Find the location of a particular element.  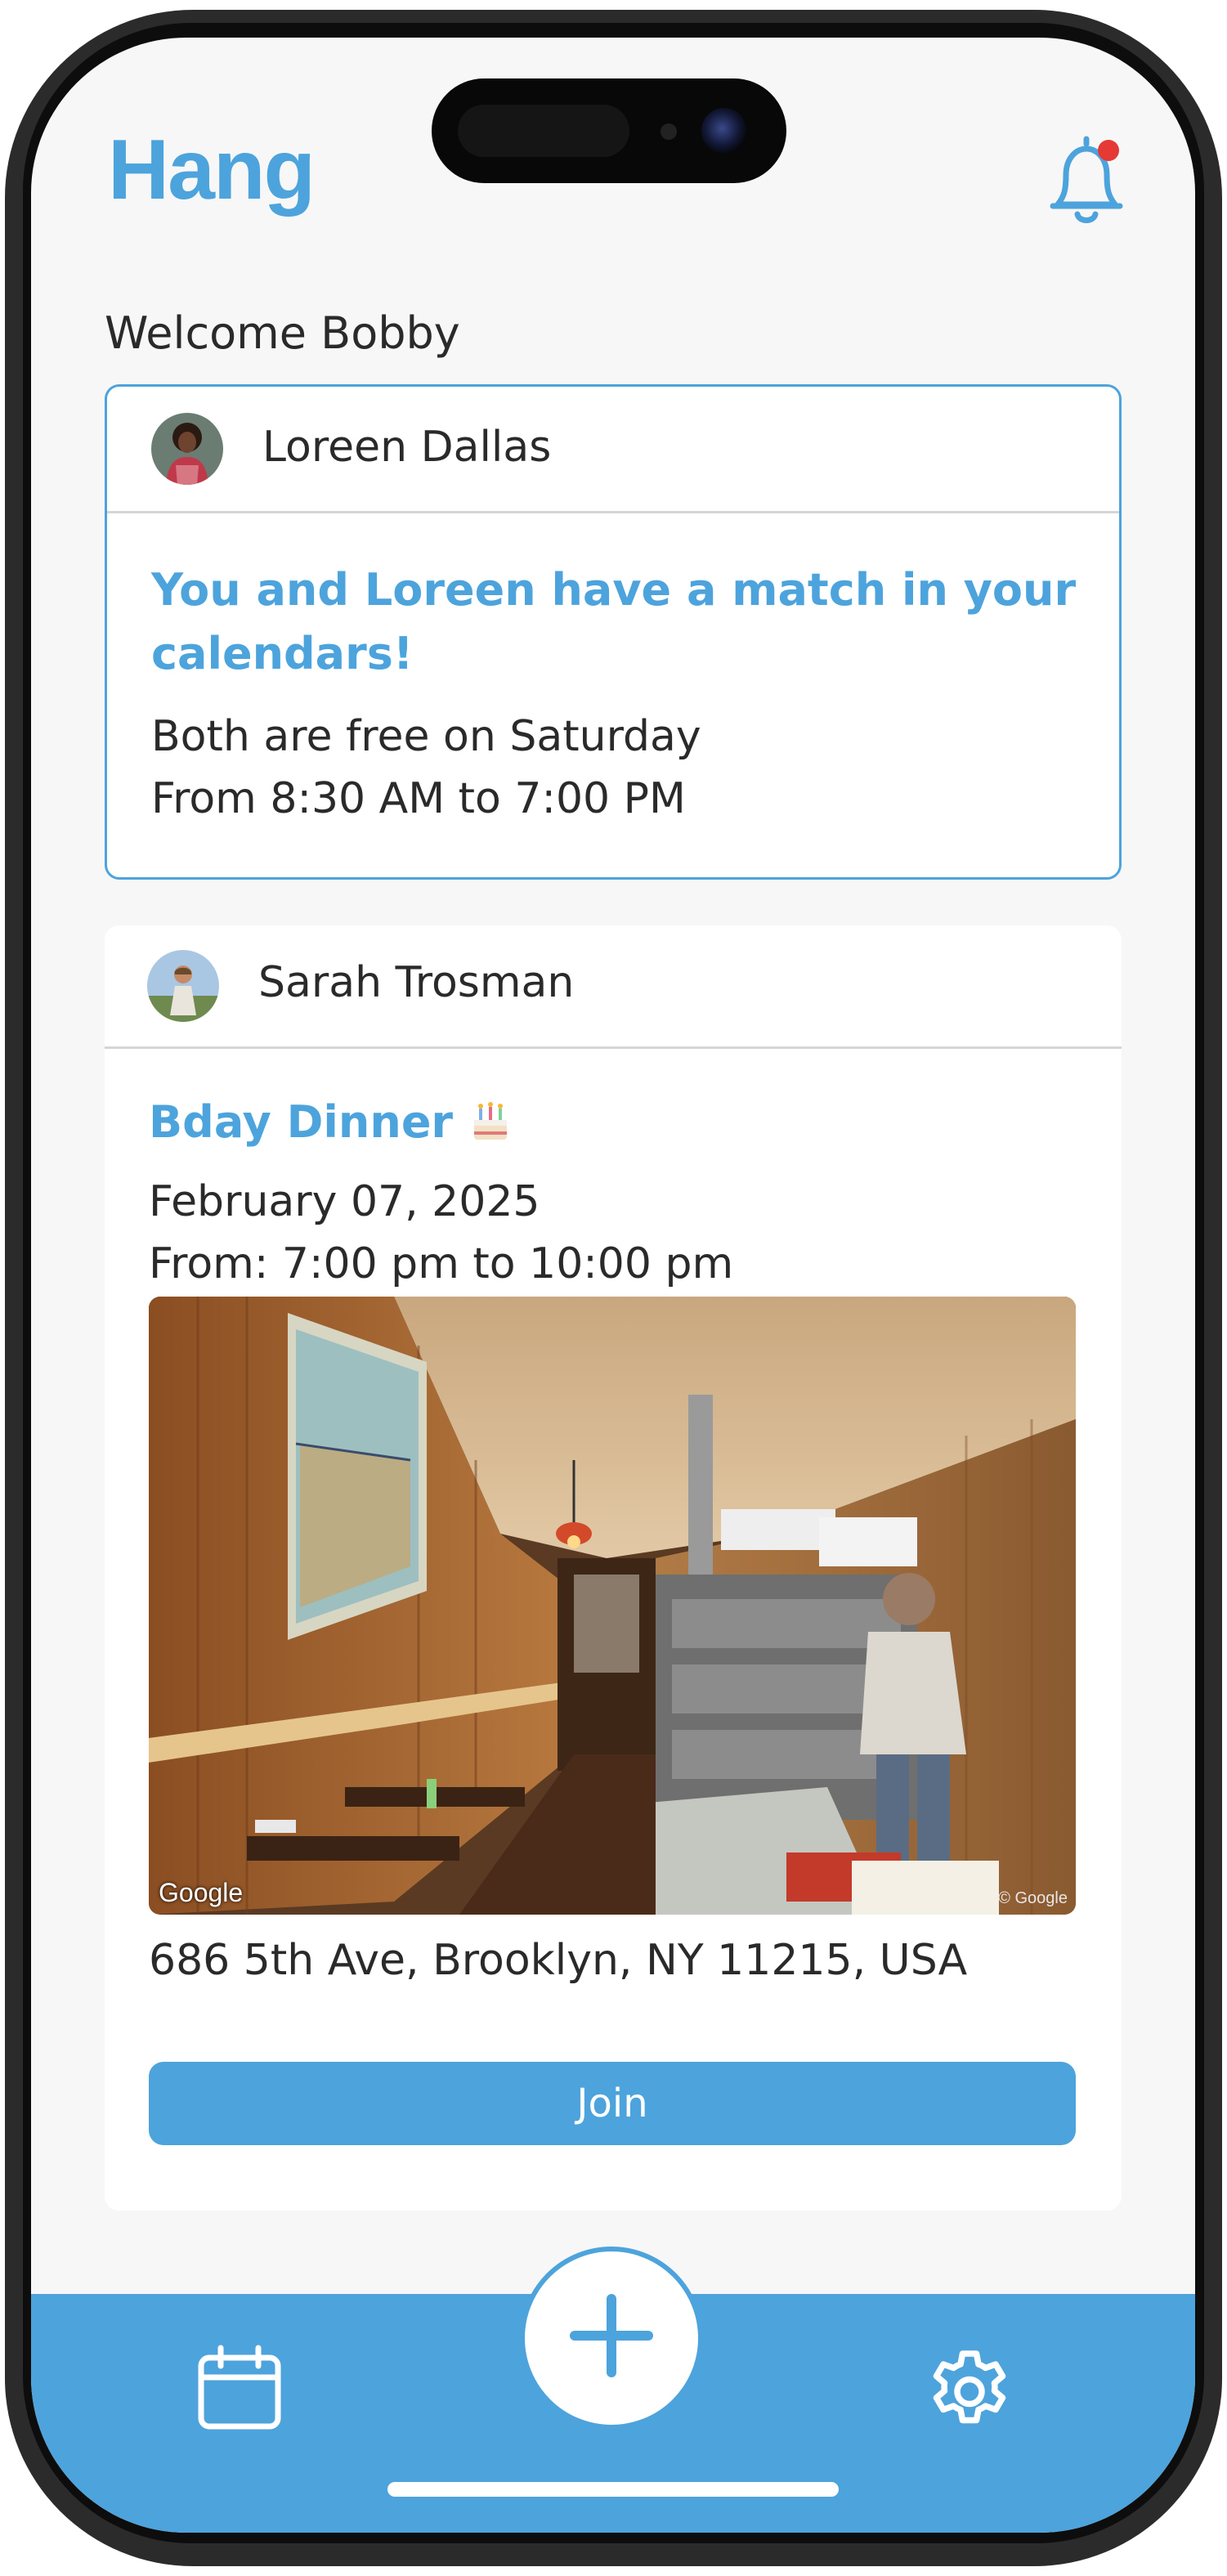

app-logo: Hang is located at coordinates (212, 170).